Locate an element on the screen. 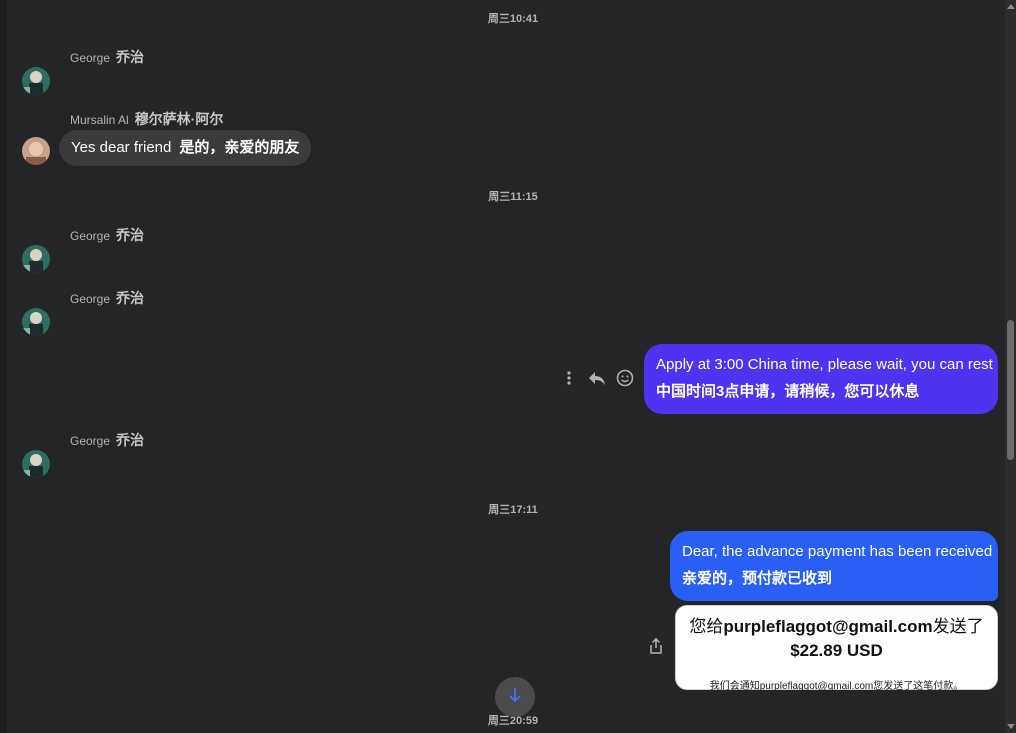 The height and width of the screenshot is (733, 1016). scroll-down-icon is located at coordinates (1011, 726).